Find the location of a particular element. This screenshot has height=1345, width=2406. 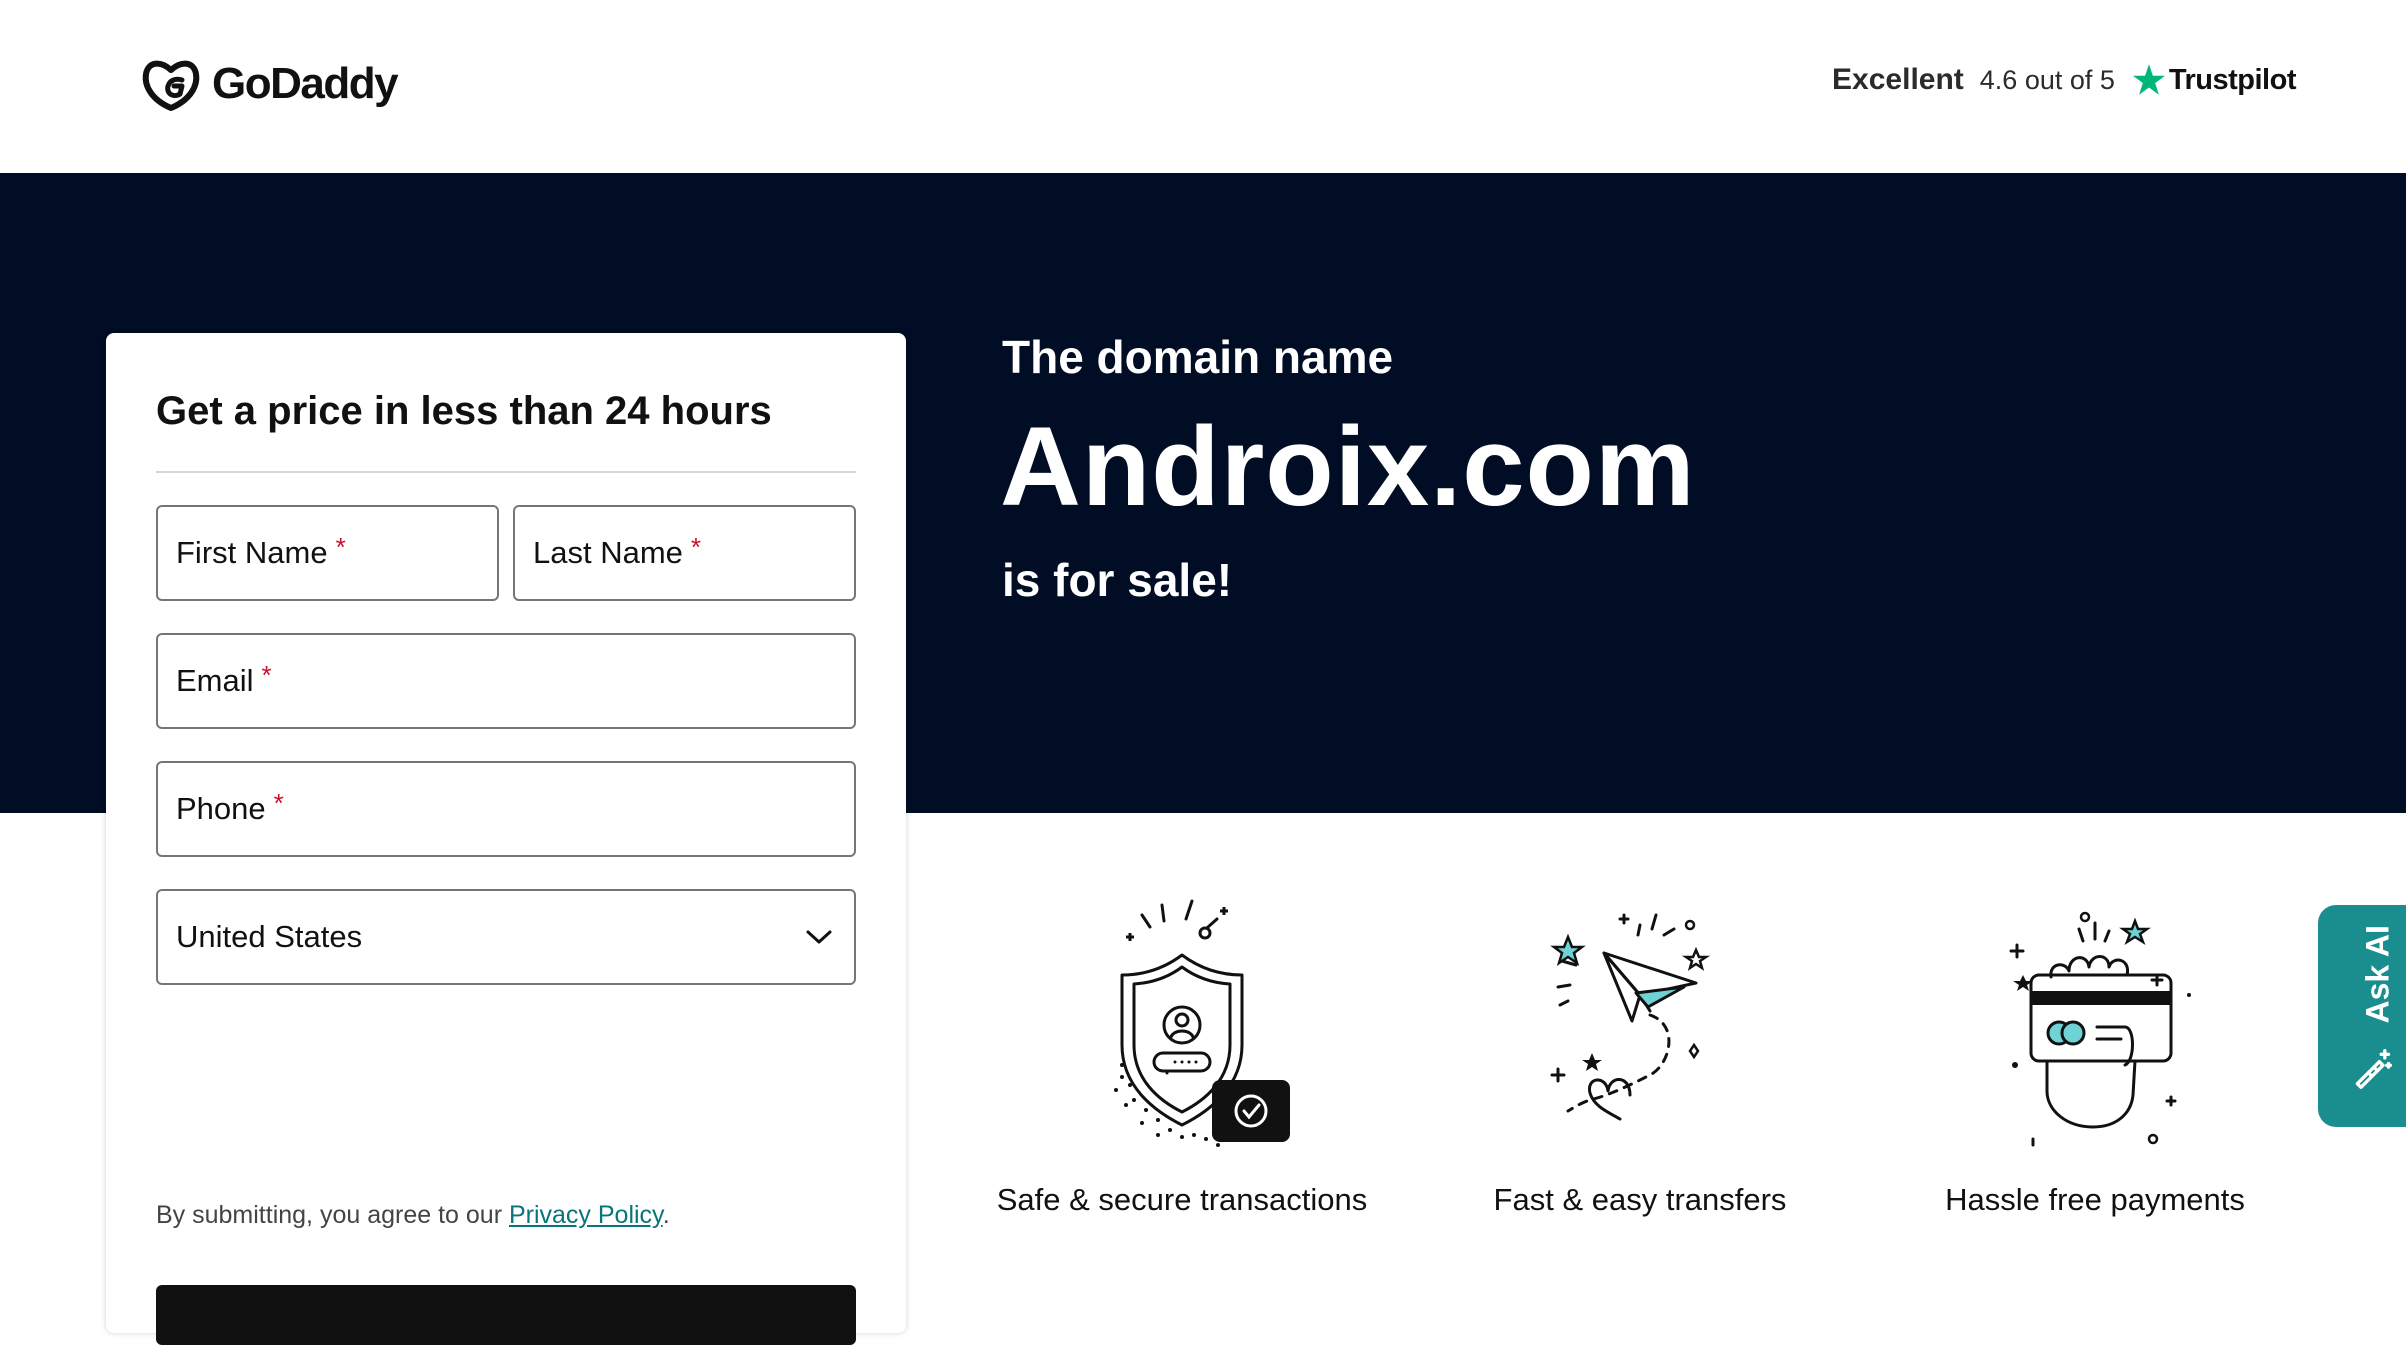

logo-wordmark: GoDaddy is located at coordinates (305, 83).